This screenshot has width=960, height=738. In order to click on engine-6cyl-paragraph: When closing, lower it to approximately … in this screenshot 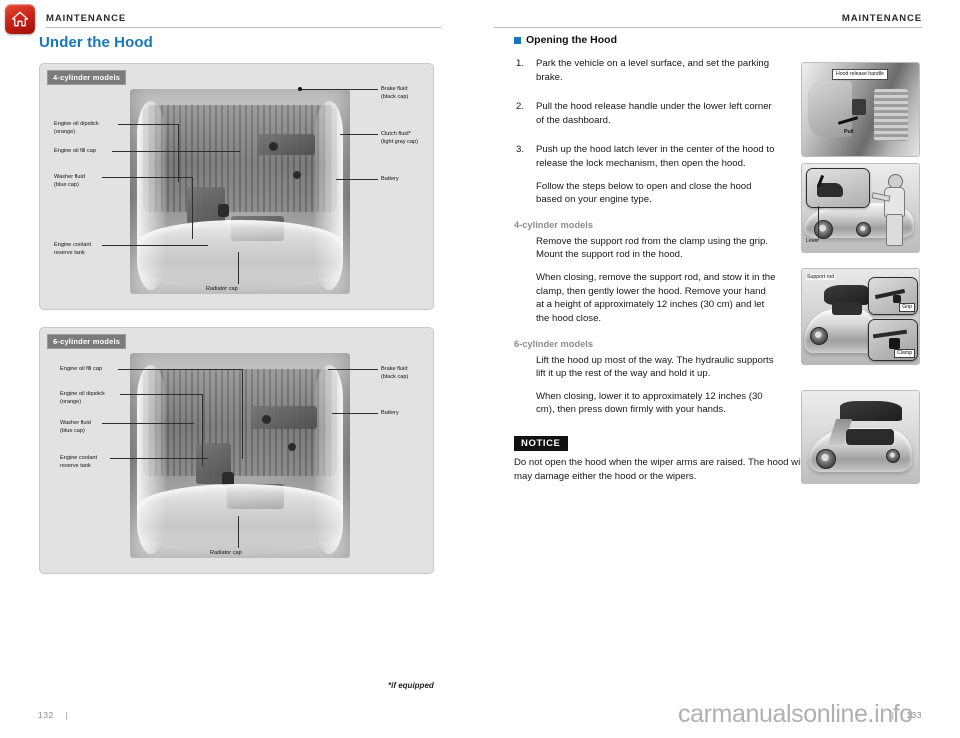, I will do `click(649, 403)`.